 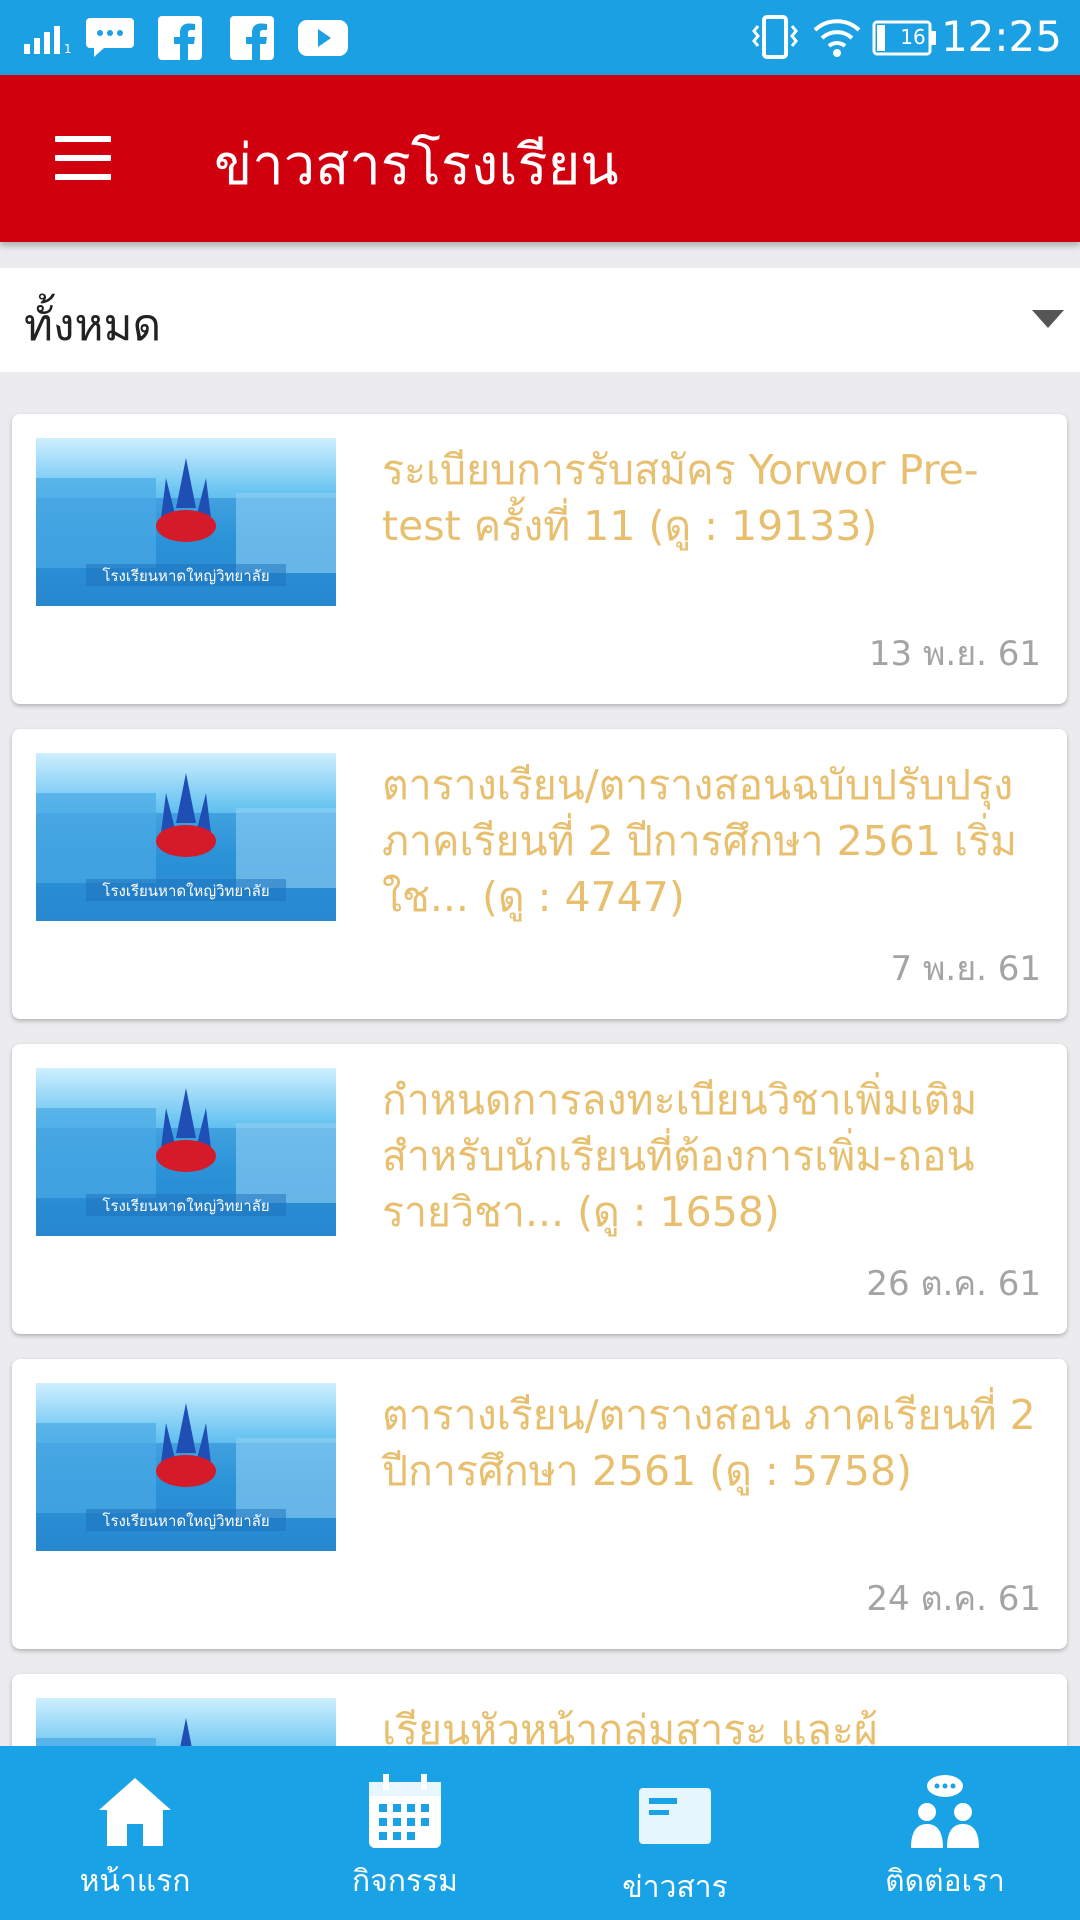 I want to click on bottom-navigation: หน้าแรก กิจกรรม ข่าวสาร ติดต่อเรา, so click(x=540, y=1833).